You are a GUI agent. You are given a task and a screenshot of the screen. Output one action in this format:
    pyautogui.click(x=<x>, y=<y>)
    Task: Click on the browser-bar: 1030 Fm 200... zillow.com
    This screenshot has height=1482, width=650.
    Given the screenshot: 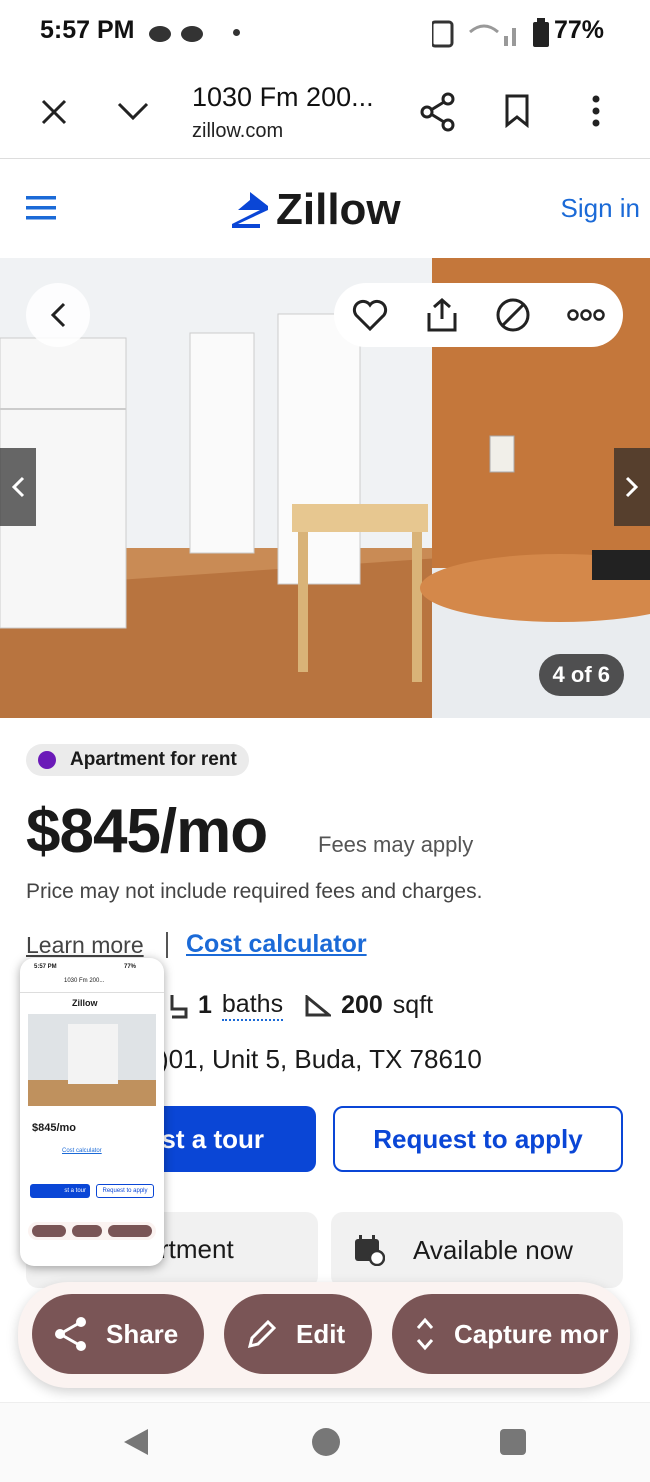 What is the action you would take?
    pyautogui.click(x=325, y=112)
    